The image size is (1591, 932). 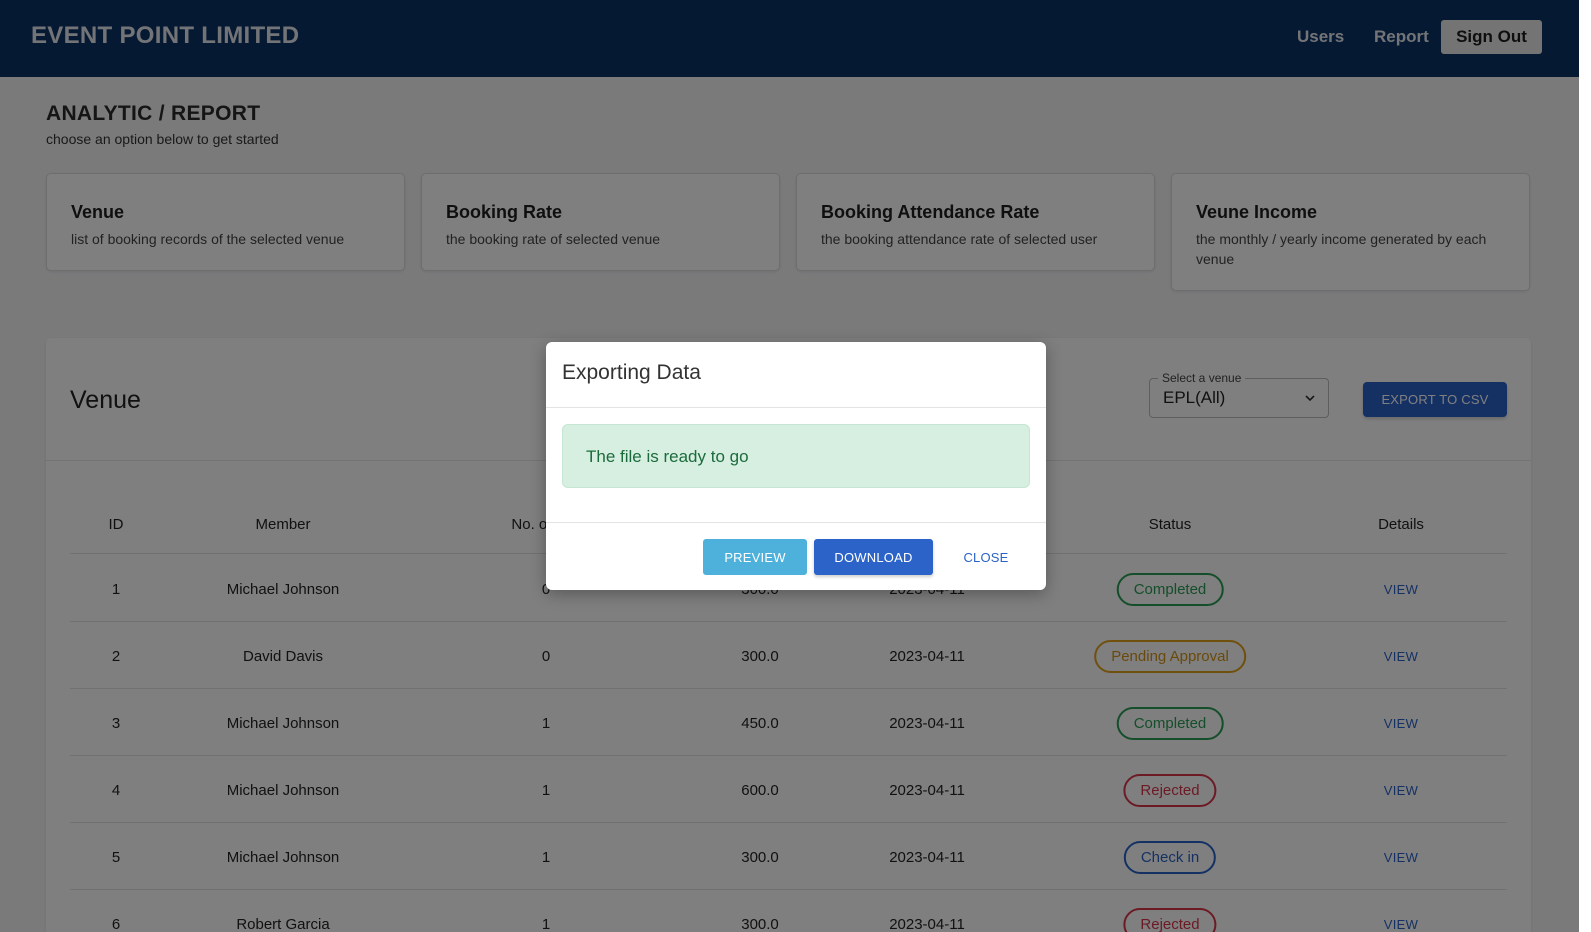 What do you see at coordinates (1585, 466) in the screenshot?
I see `scrollbar` at bounding box center [1585, 466].